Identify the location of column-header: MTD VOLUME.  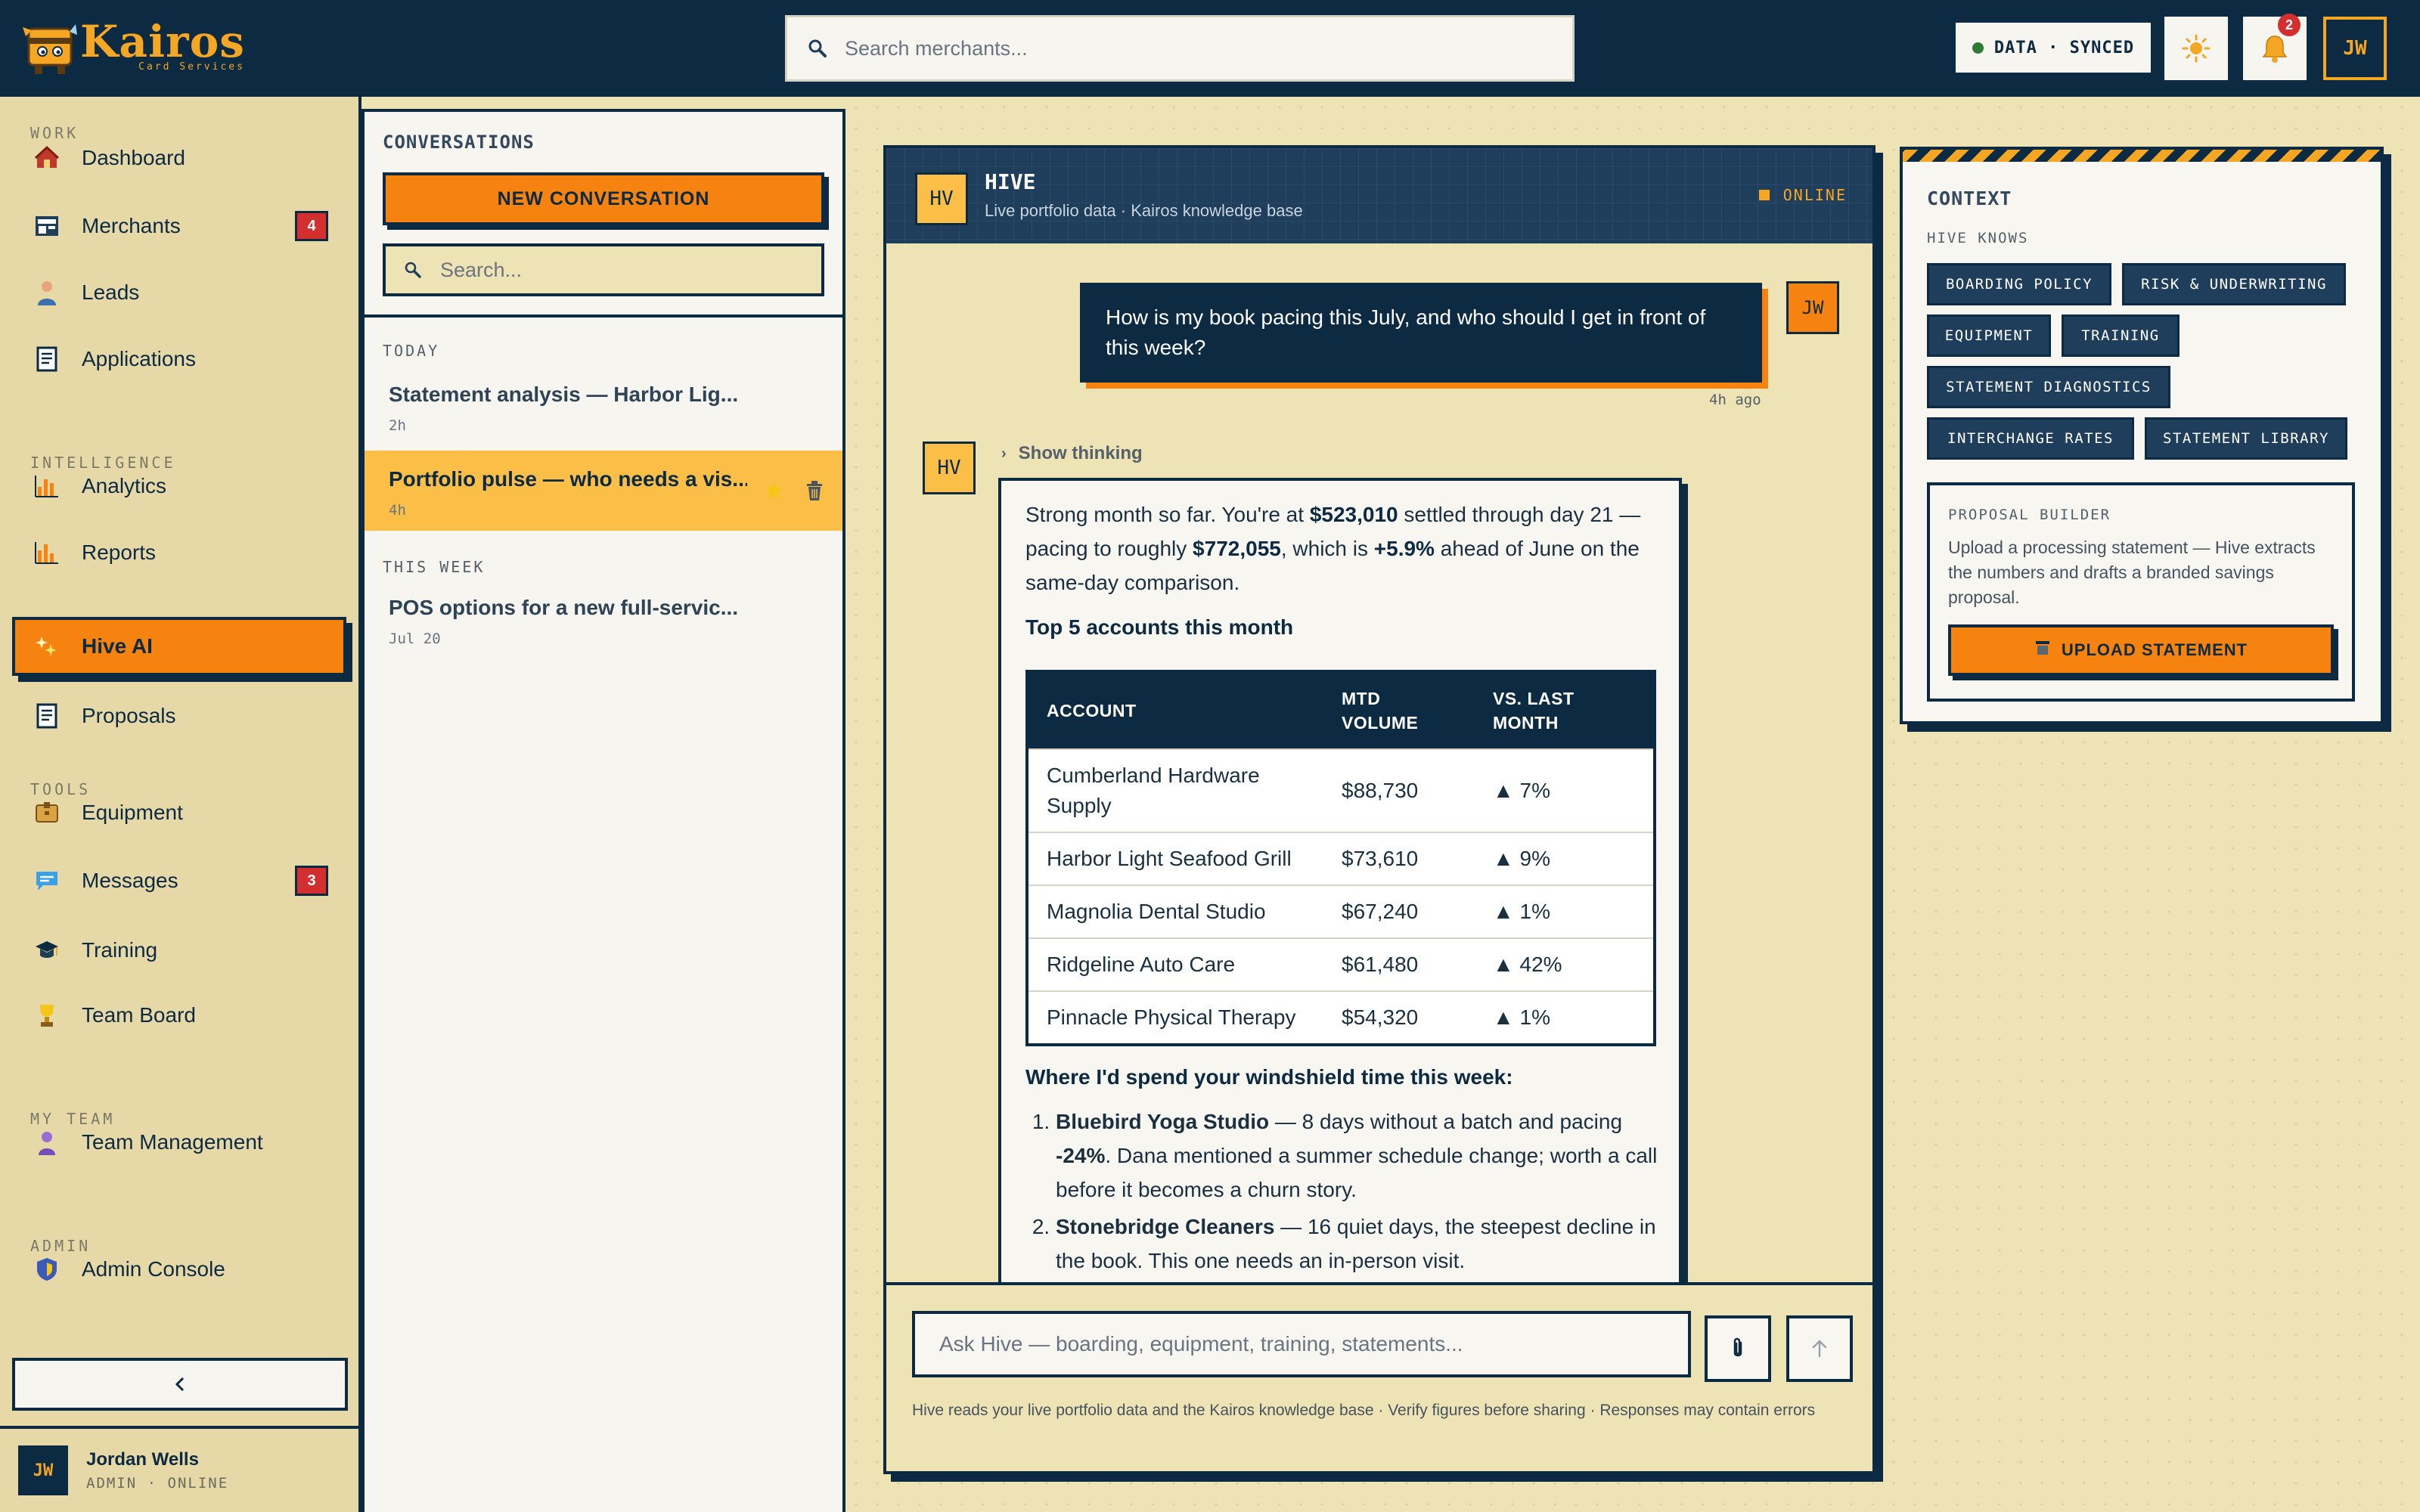
(1399, 710).